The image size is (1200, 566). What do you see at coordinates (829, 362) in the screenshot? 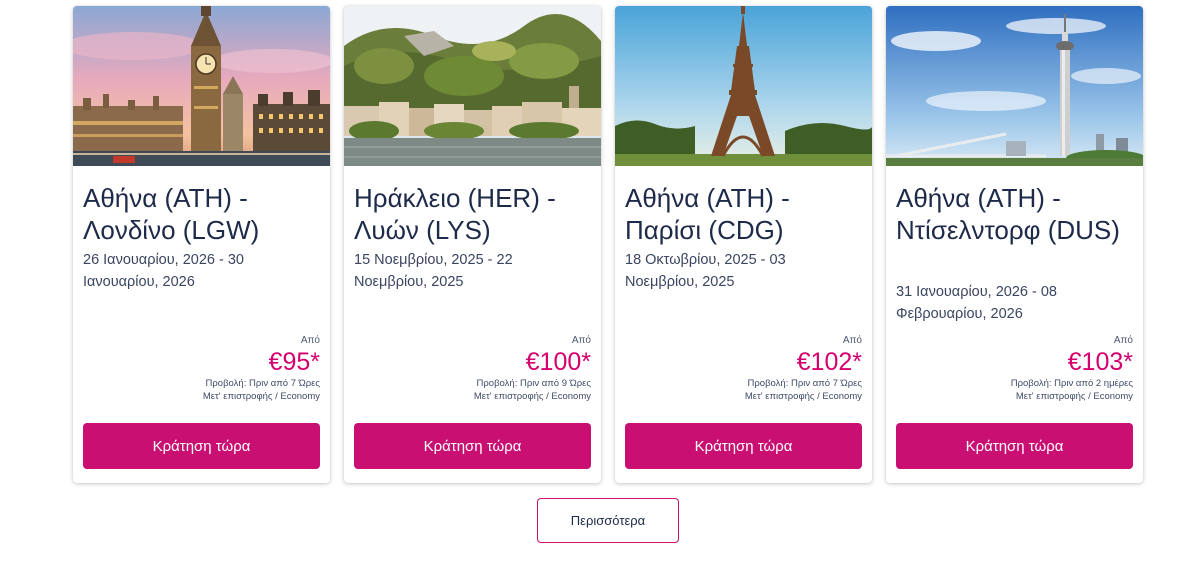
I see `price: €102*` at bounding box center [829, 362].